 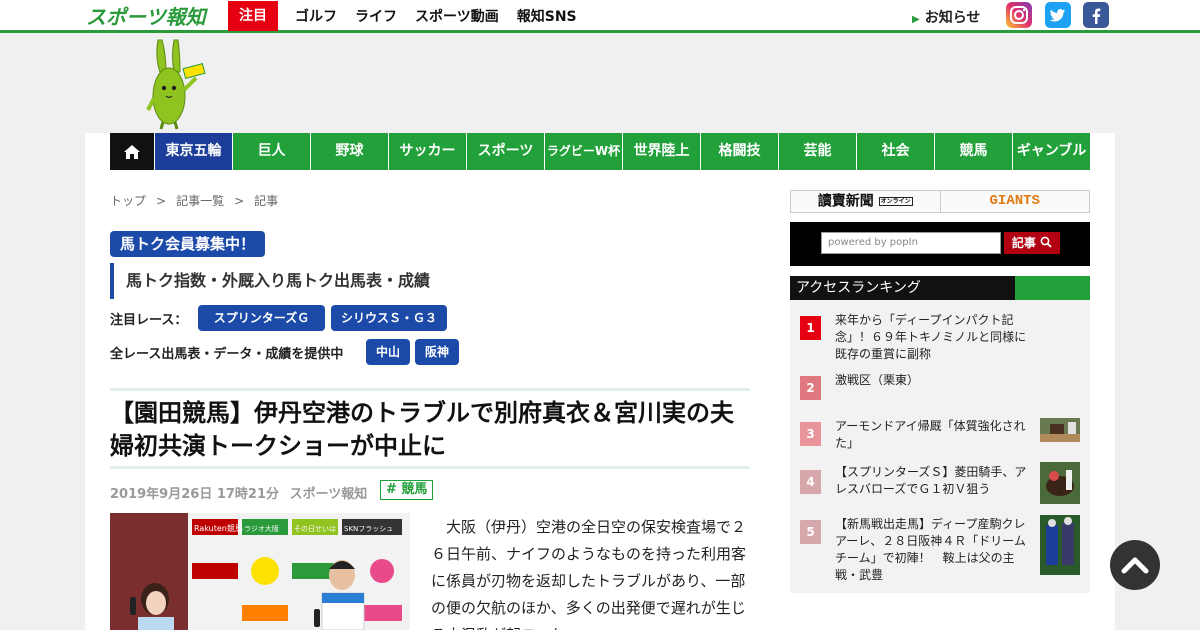 I want to click on headline-border-top, so click(x=430, y=389).